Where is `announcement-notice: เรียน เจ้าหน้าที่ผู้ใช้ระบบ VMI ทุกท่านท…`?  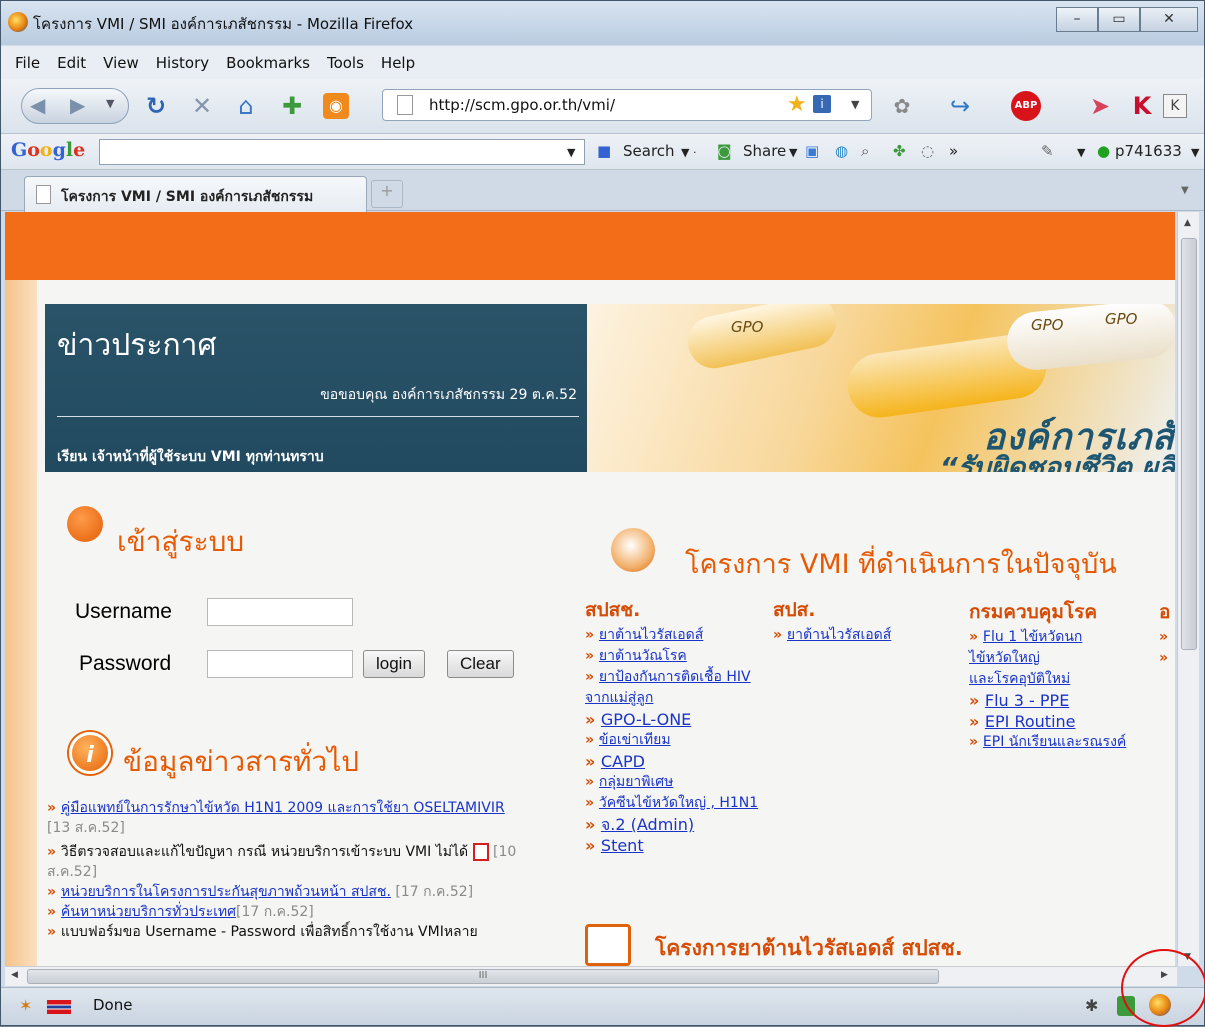 announcement-notice: เรียน เจ้าหน้าที่ผู้ใช้ระบบ VMI ทุกท่านท… is located at coordinates (190, 457).